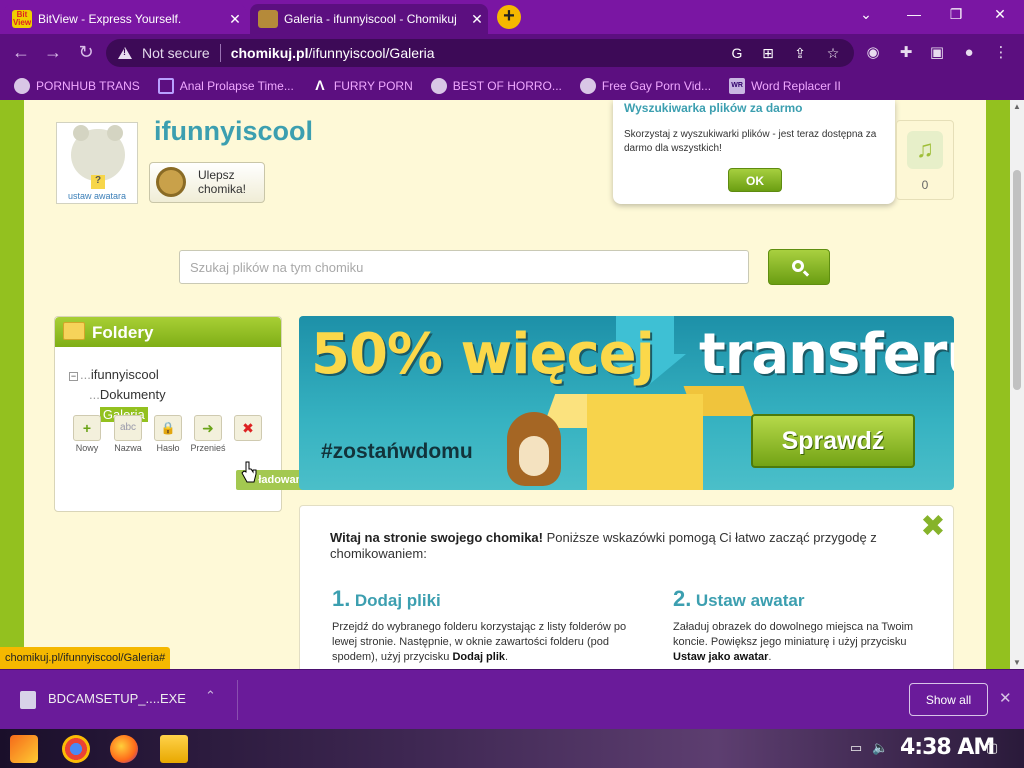 Image resolution: width=1024 pixels, height=768 pixels. What do you see at coordinates (737, 86) in the screenshot?
I see `word-replacer-icon: WR` at bounding box center [737, 86].